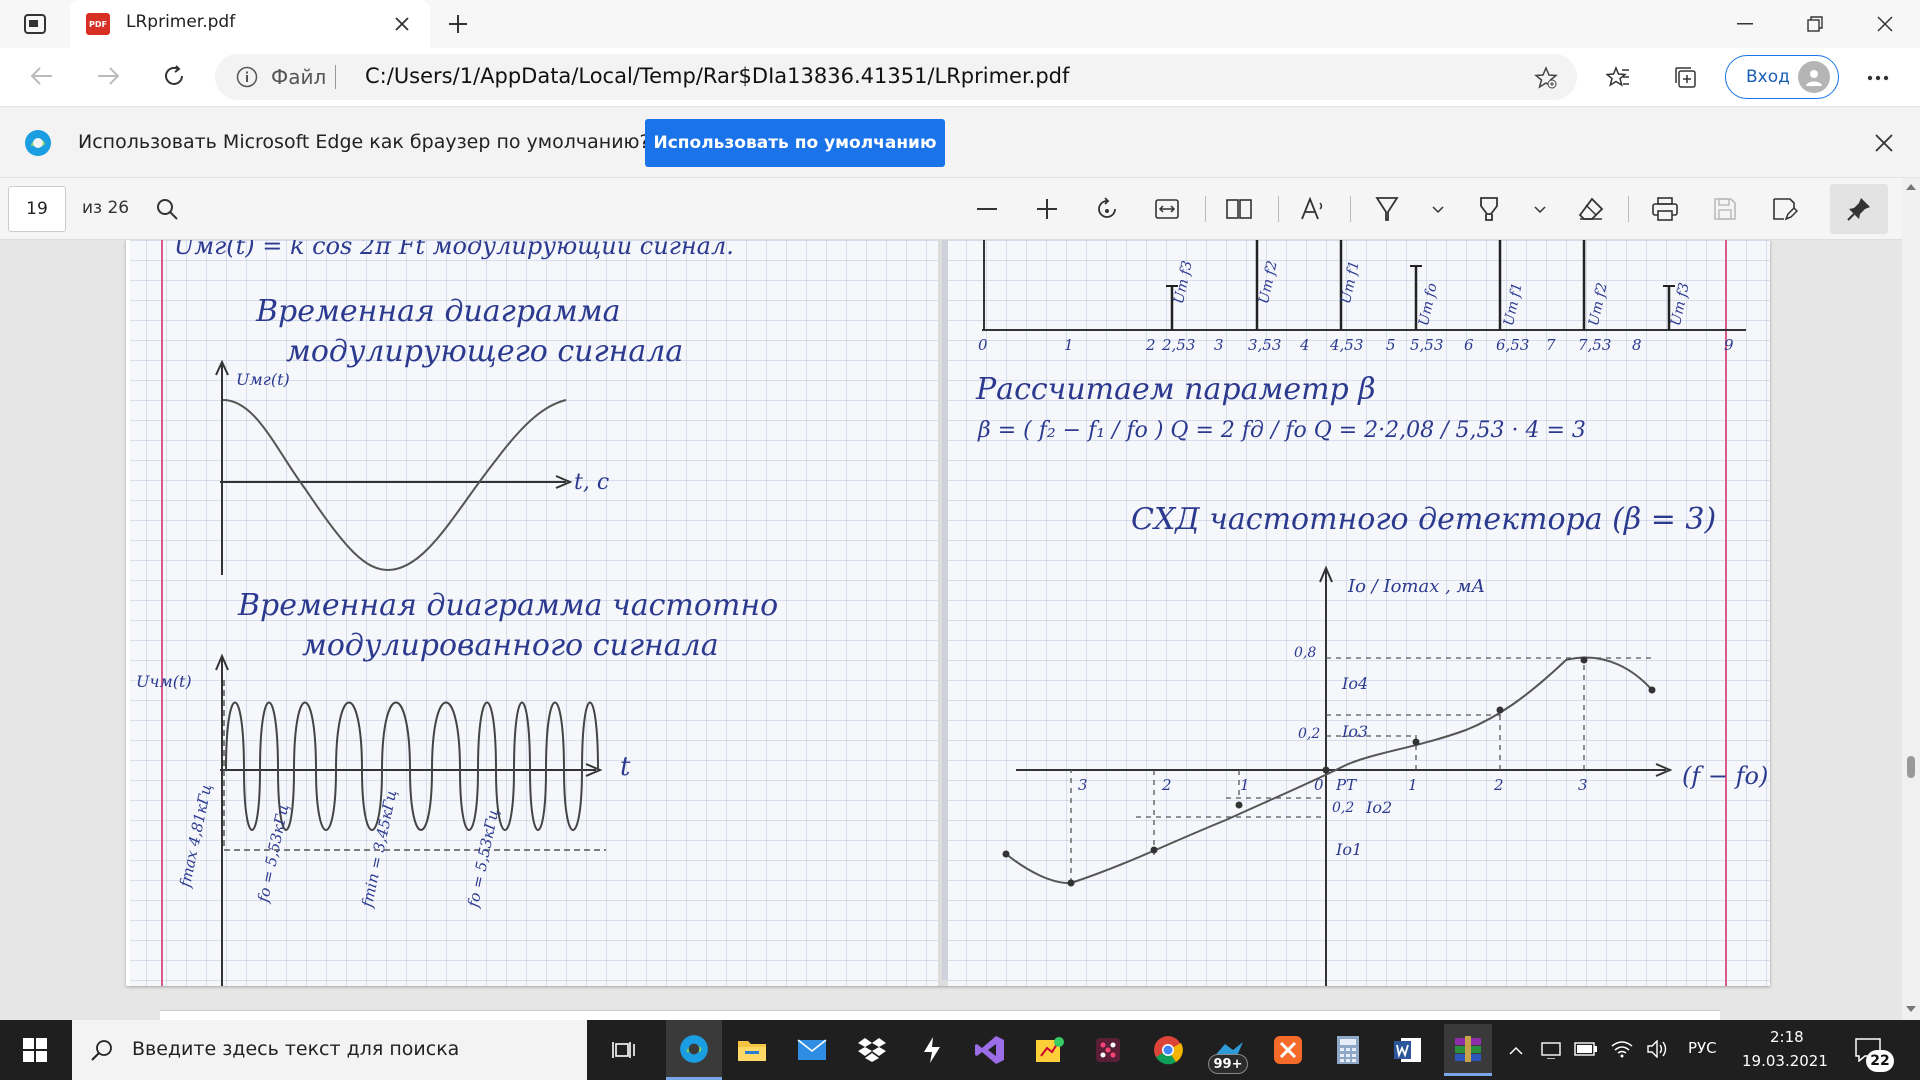 The height and width of the screenshot is (1080, 1920). Describe the element at coordinates (247, 77) in the screenshot. I see `info-icon` at that location.